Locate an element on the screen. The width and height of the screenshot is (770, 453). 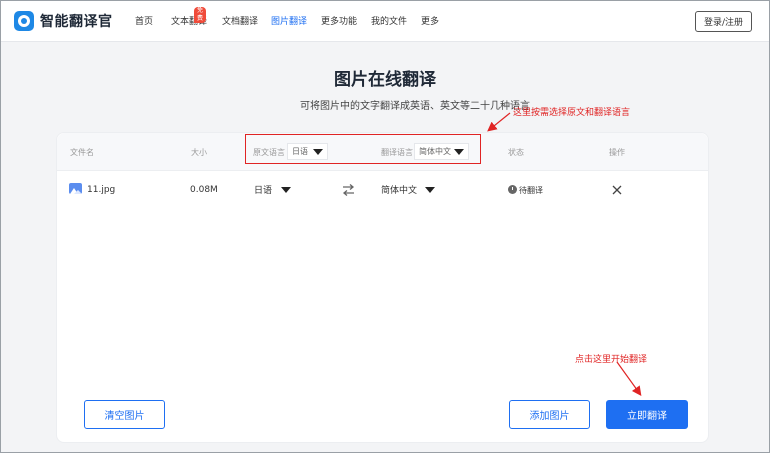
close-icon is located at coordinates (617, 190).